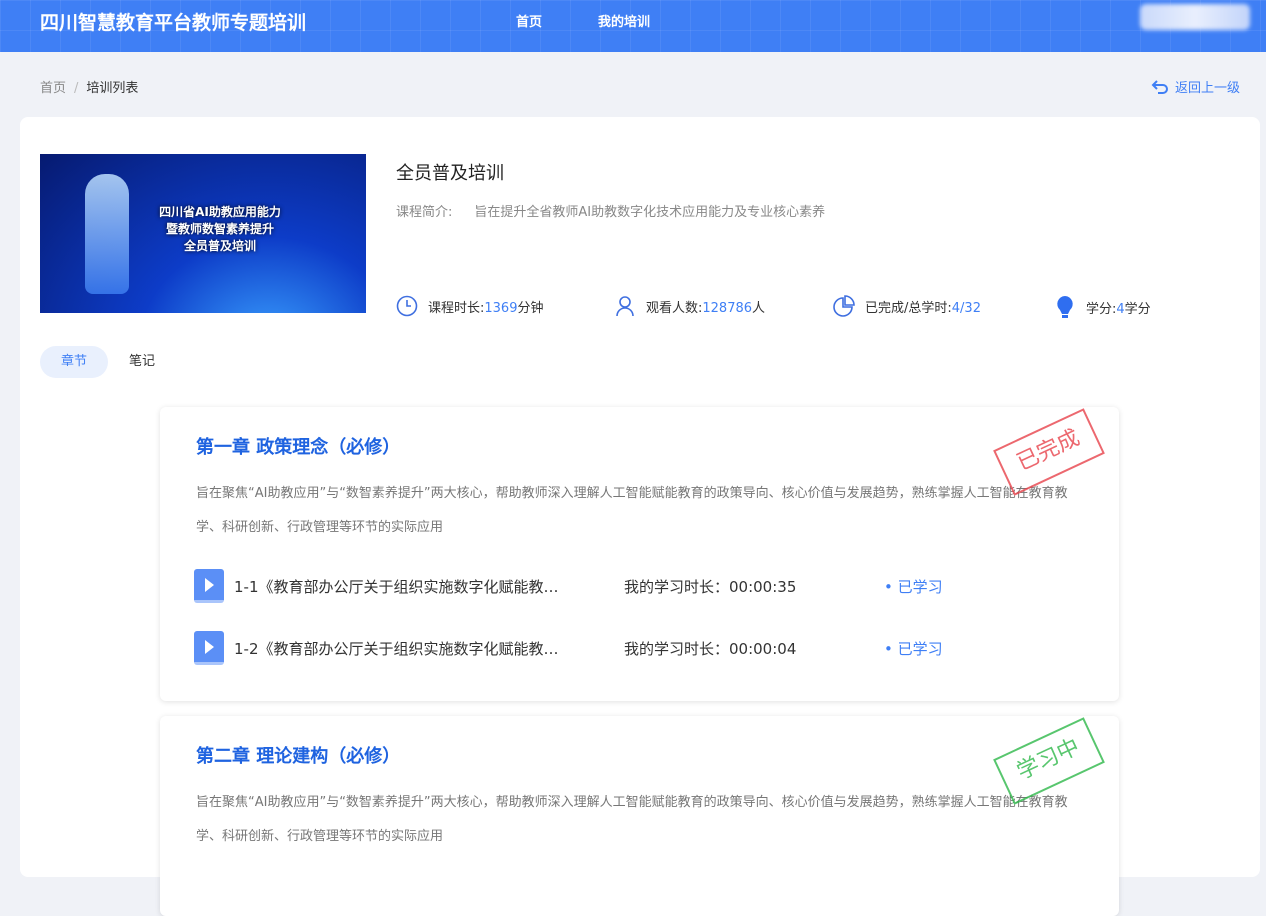  What do you see at coordinates (107, 234) in the screenshot?
I see `robot-illustration` at bounding box center [107, 234].